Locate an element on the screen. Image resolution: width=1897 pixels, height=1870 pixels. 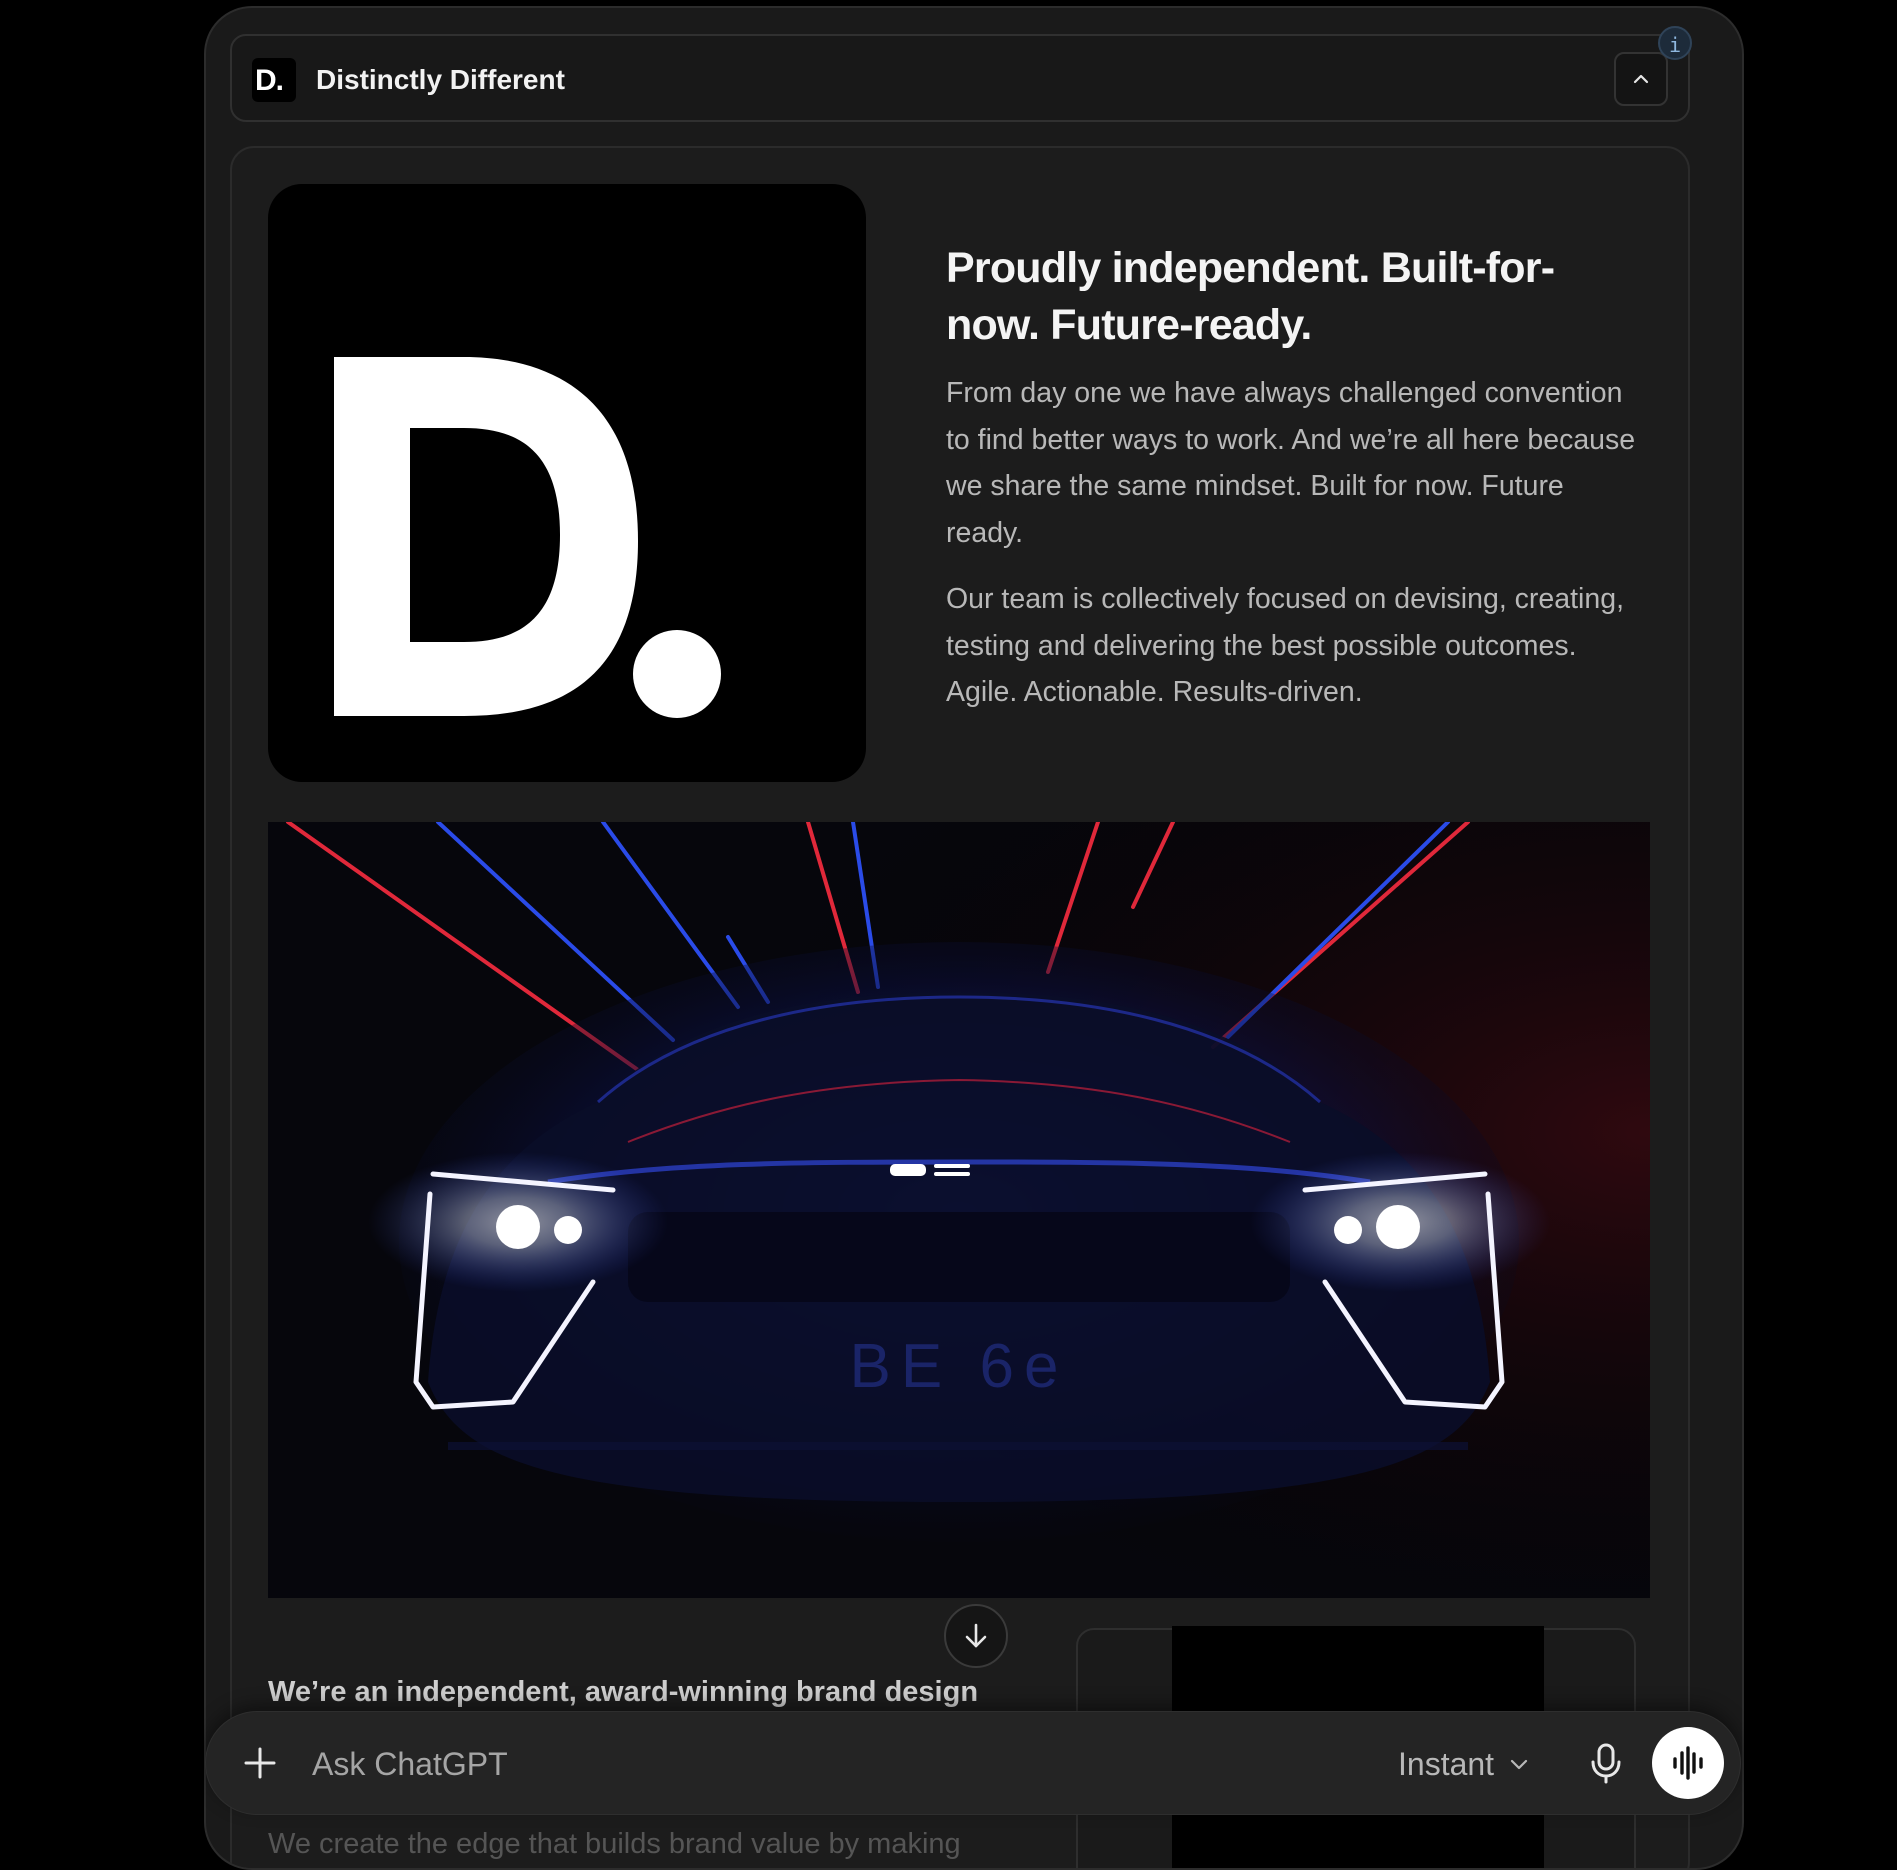
scroll-down-button is located at coordinates (976, 1636).